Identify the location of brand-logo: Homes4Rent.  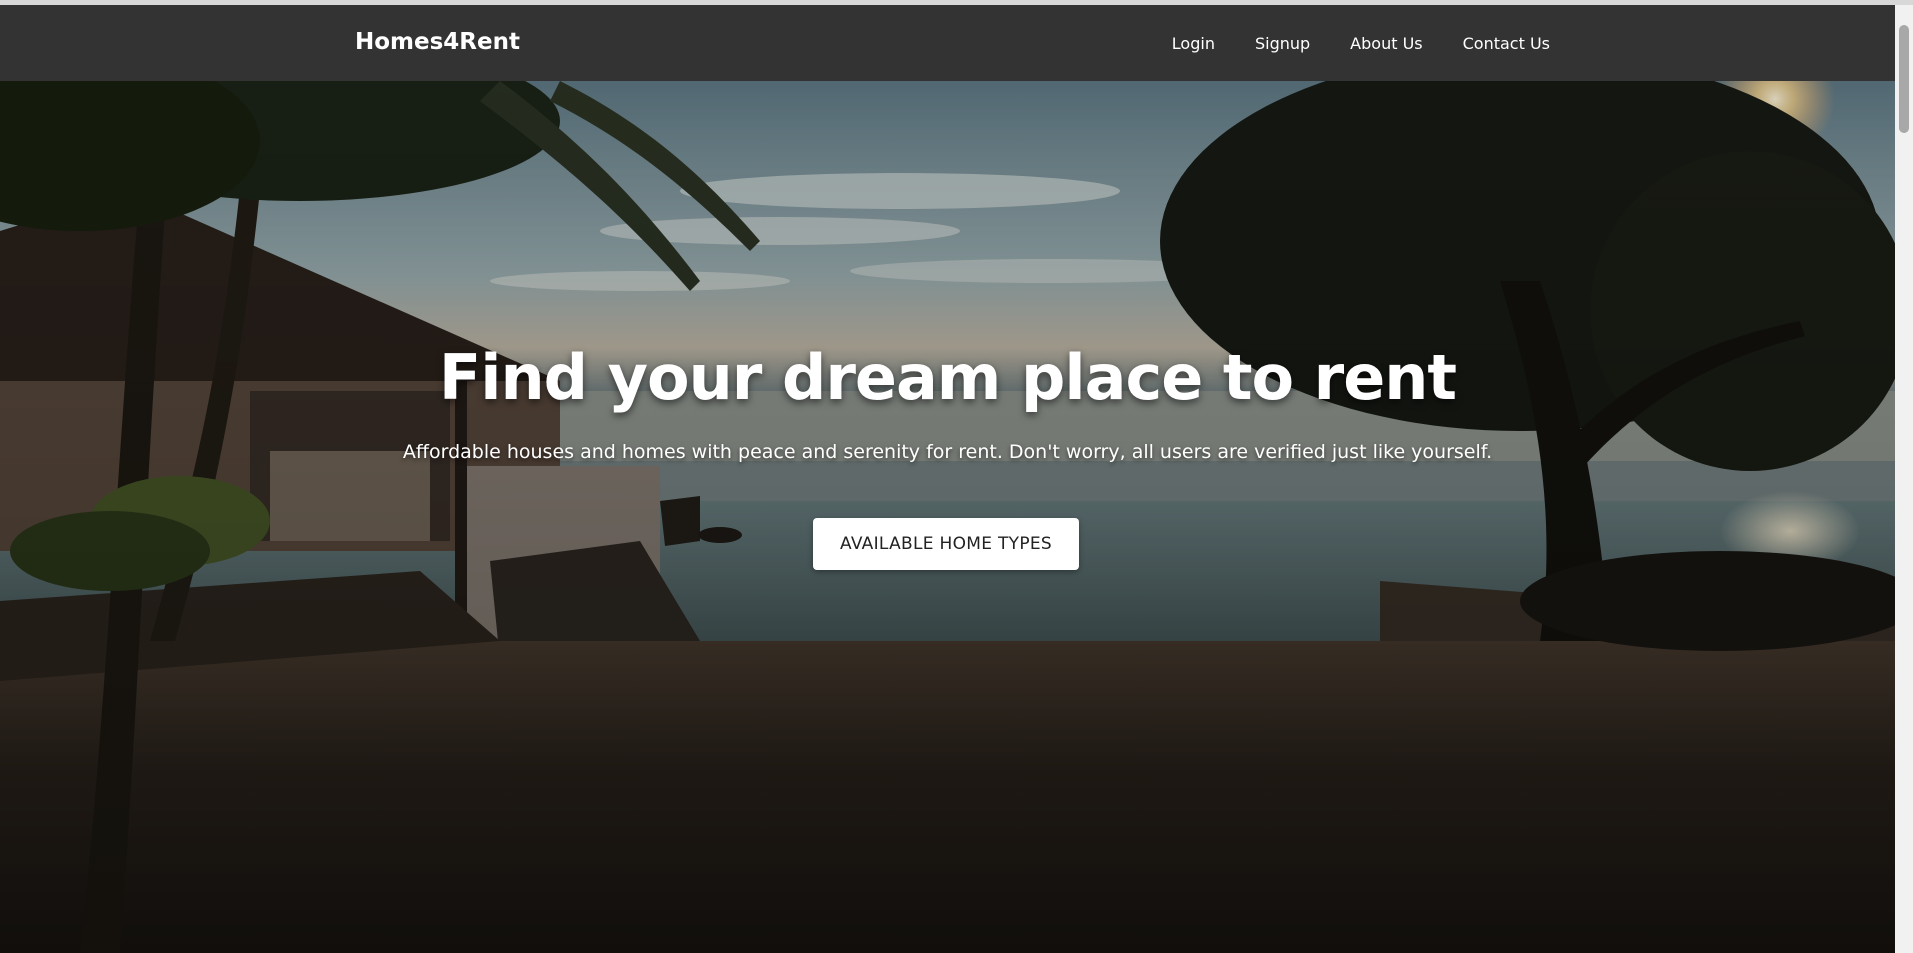
(437, 42).